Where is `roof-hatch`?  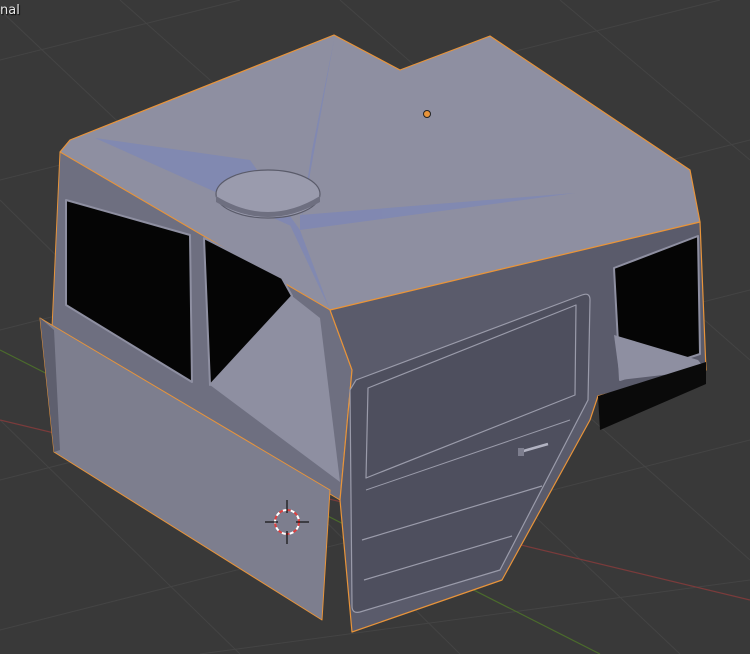 roof-hatch is located at coordinates (268, 194).